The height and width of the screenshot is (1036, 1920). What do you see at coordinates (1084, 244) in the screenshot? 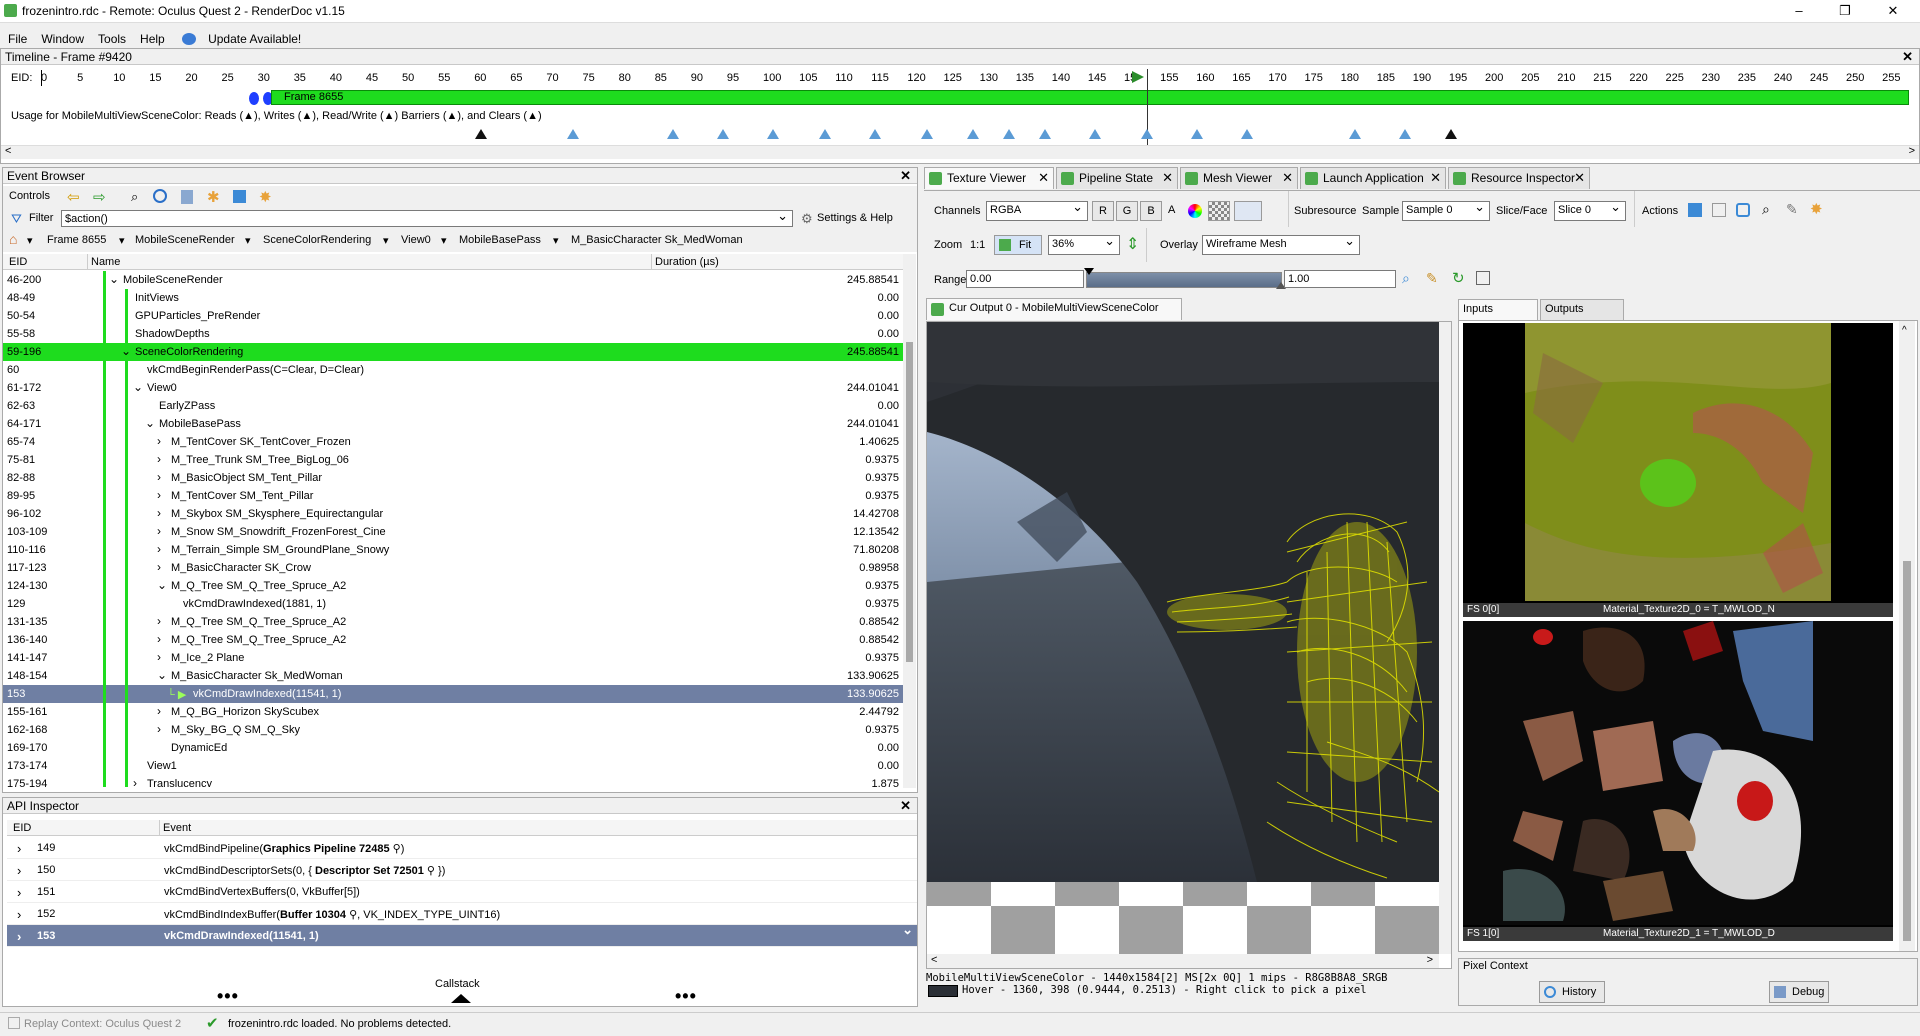
I see `zoom-select: 36%` at bounding box center [1084, 244].